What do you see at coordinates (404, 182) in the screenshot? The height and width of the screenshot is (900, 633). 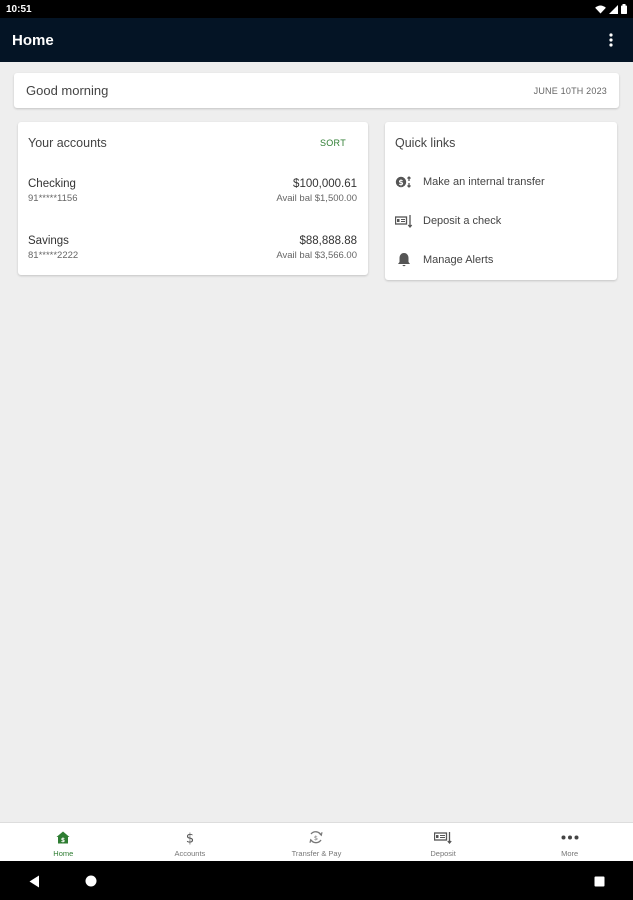 I see `transfer-icon: $` at bounding box center [404, 182].